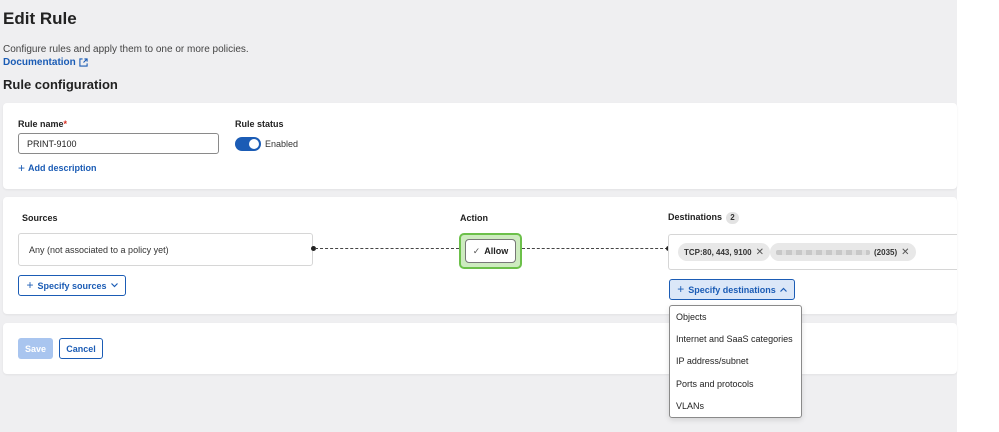 Image resolution: width=999 pixels, height=432 pixels. Describe the element at coordinates (886, 252) in the screenshot. I see `destination-chip-label: (2035)` at that location.